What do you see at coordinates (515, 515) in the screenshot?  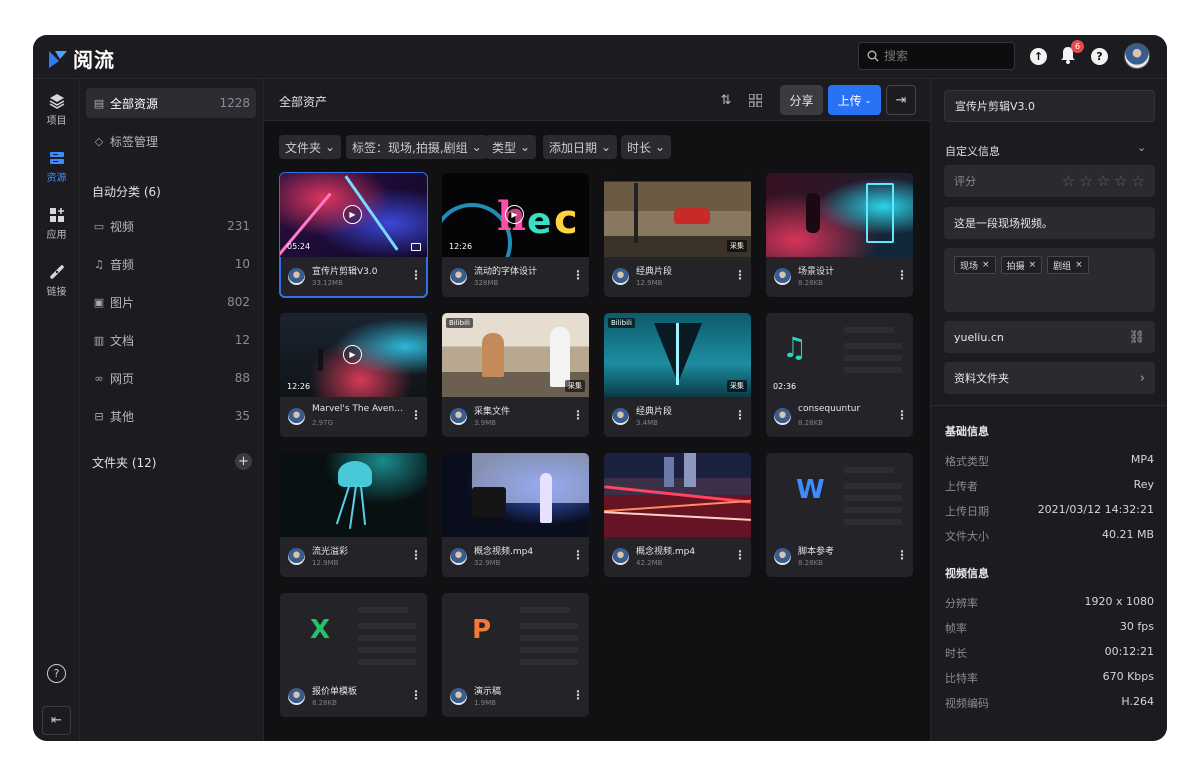 I see `asset-card: 概念视频.mp4 32.9MB ⋮` at bounding box center [515, 515].